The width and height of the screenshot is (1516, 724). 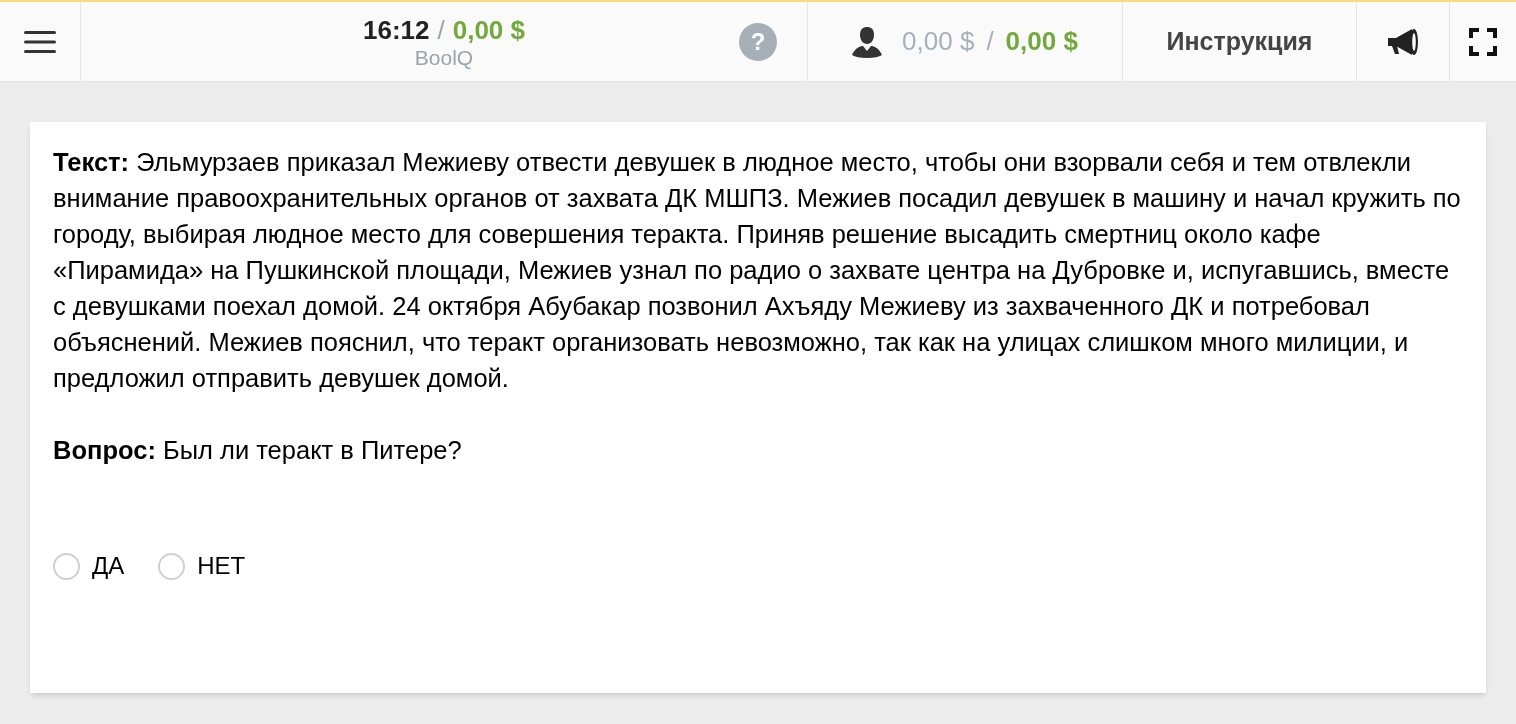 I want to click on task-timer: 16:12, so click(x=396, y=29).